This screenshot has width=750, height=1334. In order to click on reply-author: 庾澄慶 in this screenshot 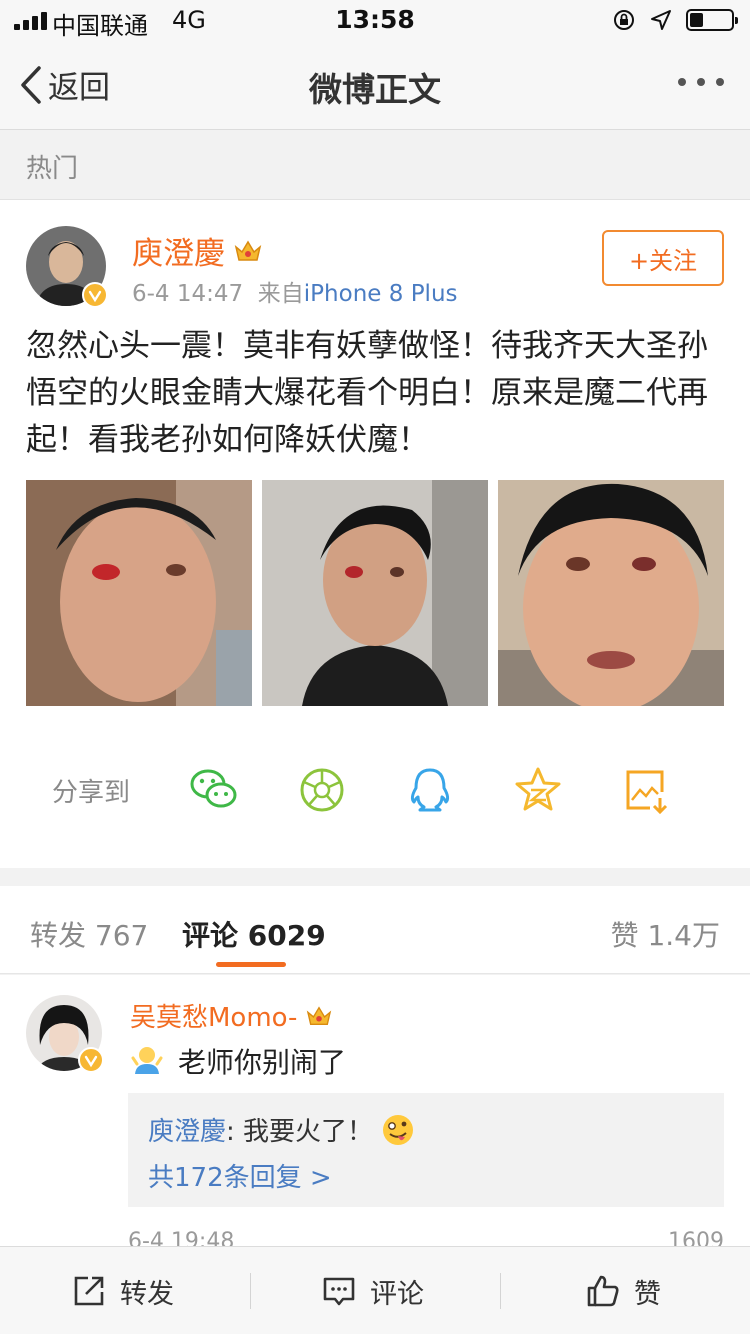, I will do `click(187, 1132)`.